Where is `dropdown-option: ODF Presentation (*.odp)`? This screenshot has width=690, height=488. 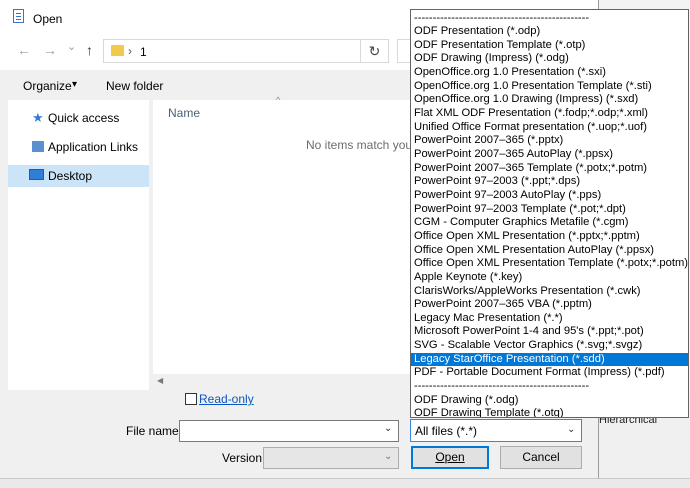 dropdown-option: ODF Presentation (*.odp) is located at coordinates (549, 32).